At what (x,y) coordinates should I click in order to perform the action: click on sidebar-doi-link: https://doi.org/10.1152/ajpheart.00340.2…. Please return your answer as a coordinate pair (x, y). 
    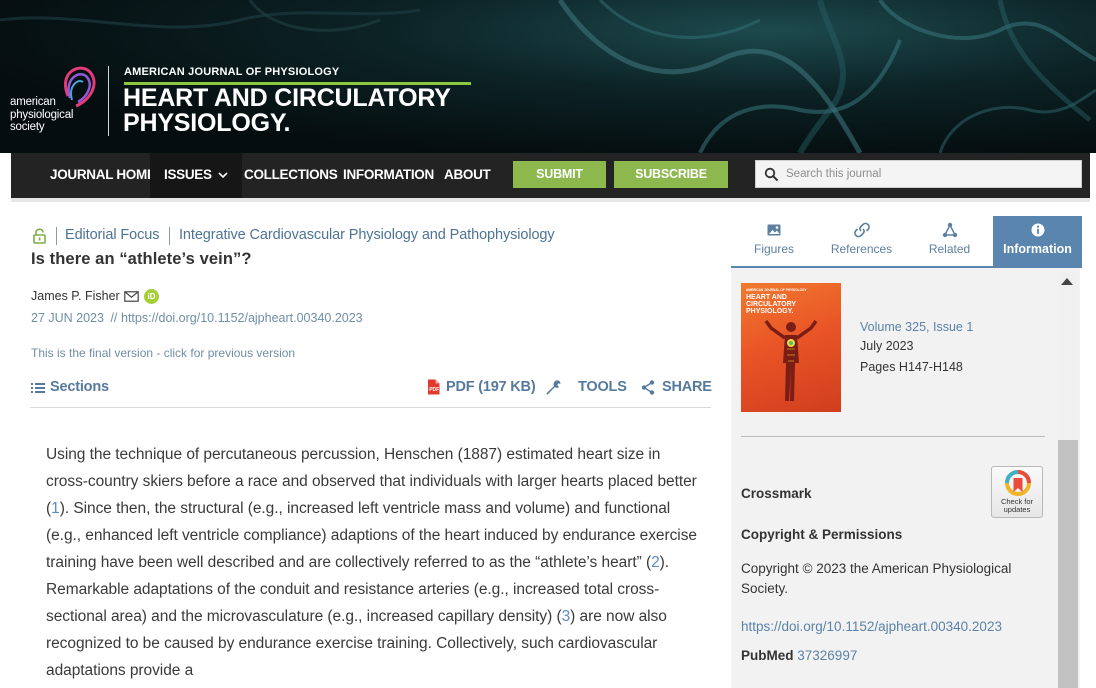
    Looking at the image, I should click on (871, 626).